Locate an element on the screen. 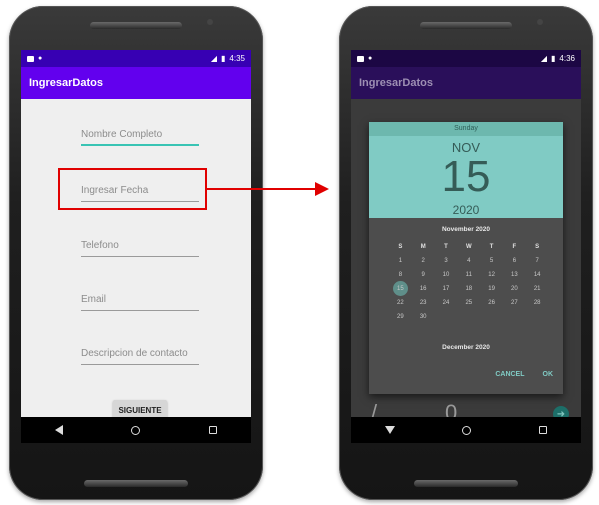 Image resolution: width=599 pixels, height=505 pixels. status-bar: ● ◢ ▮ 4:36 is located at coordinates (466, 58).